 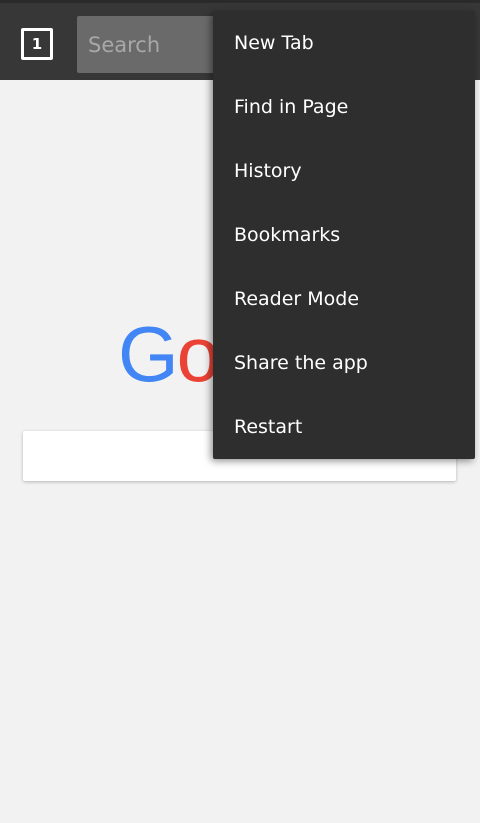 What do you see at coordinates (344, 363) in the screenshot?
I see `menu-item-share-app: Share the app` at bounding box center [344, 363].